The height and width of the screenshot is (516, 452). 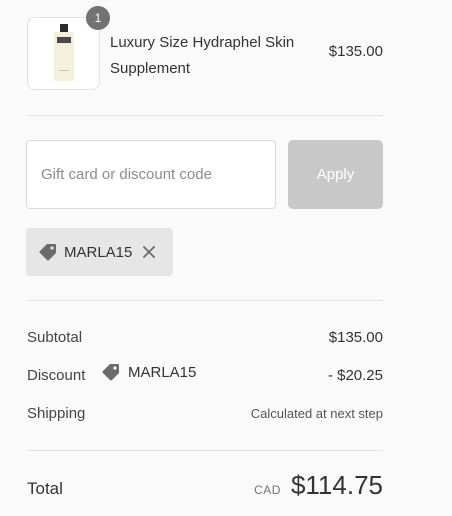 I want to click on shipping-label: Shipping, so click(x=56, y=413).